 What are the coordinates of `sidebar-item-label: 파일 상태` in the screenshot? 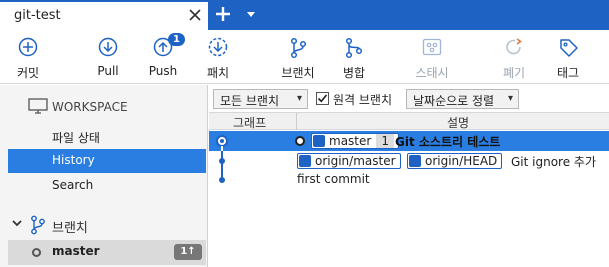 It's located at (76, 138).